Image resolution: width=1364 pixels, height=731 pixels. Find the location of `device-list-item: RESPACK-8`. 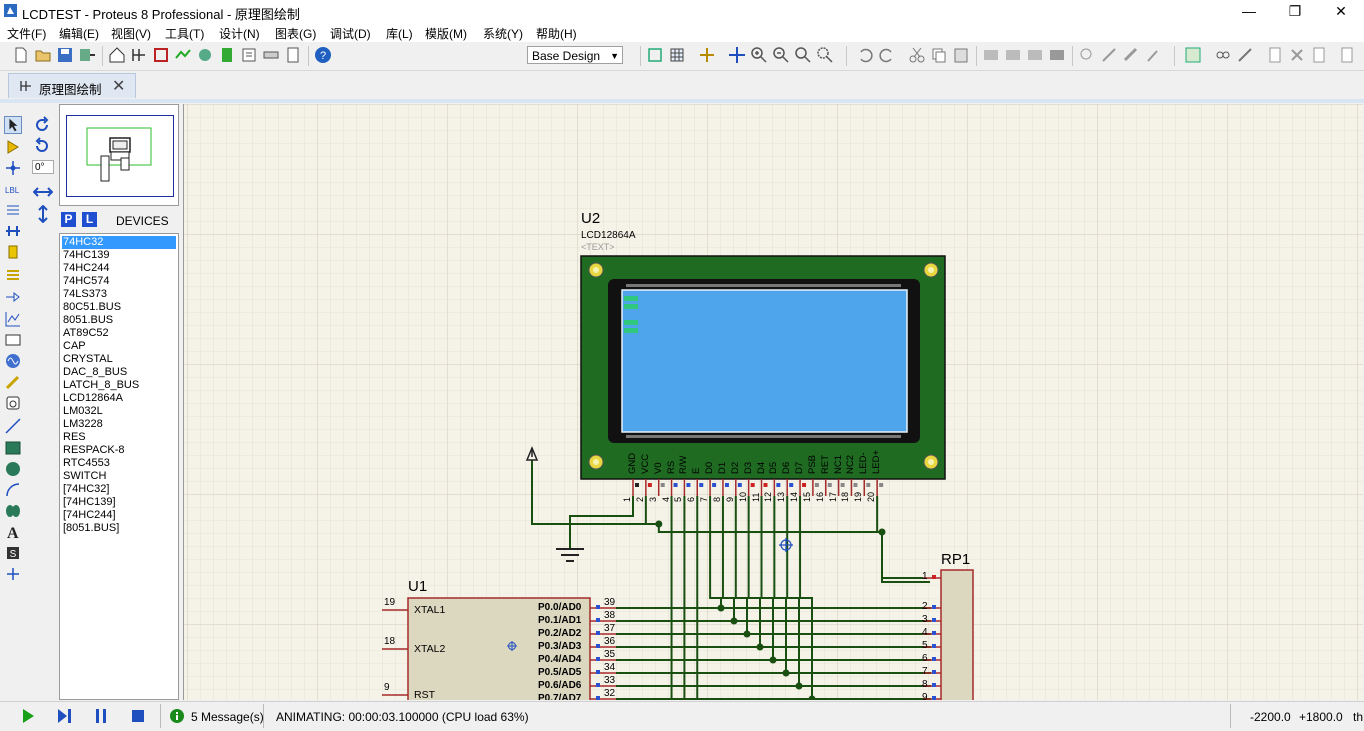

device-list-item: RESPACK-8 is located at coordinates (119, 450).